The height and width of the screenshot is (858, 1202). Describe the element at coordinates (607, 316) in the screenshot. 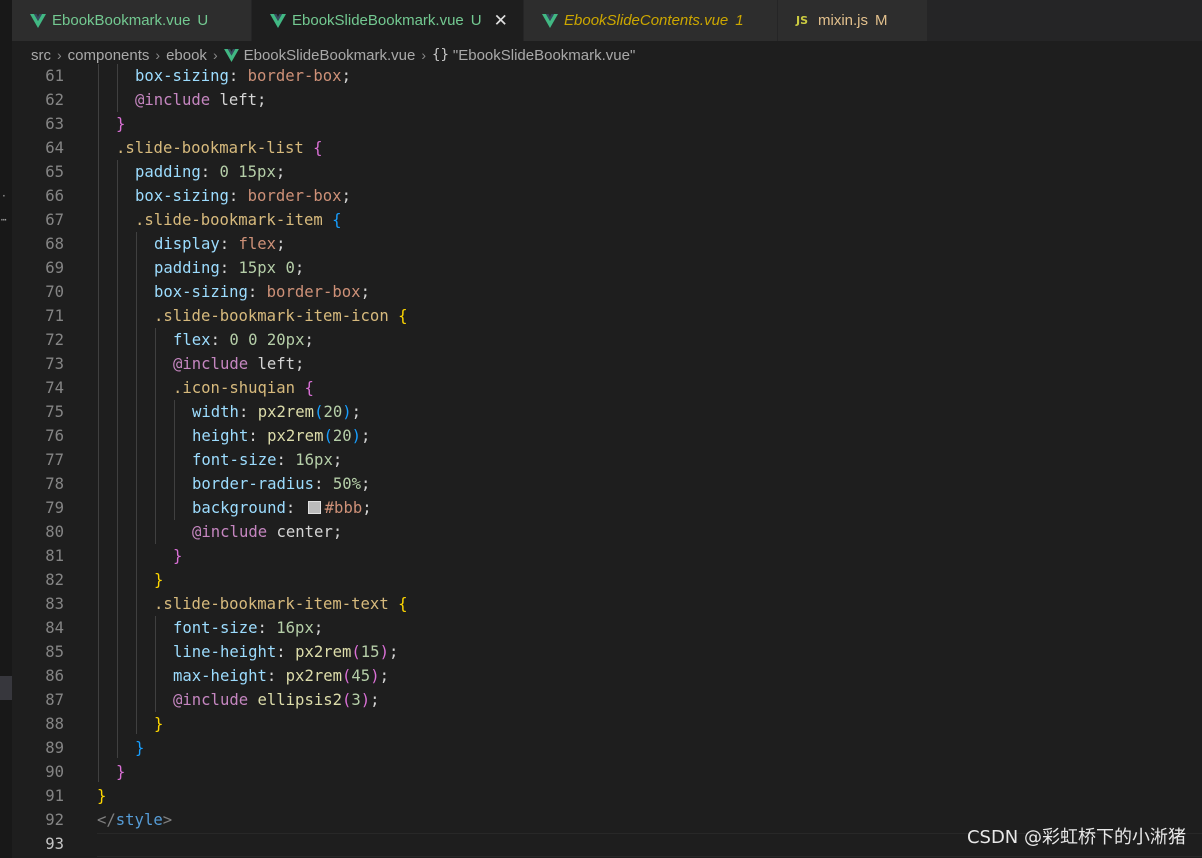

I see `code-line: 71 .slide-bookmark-item-icon {` at that location.